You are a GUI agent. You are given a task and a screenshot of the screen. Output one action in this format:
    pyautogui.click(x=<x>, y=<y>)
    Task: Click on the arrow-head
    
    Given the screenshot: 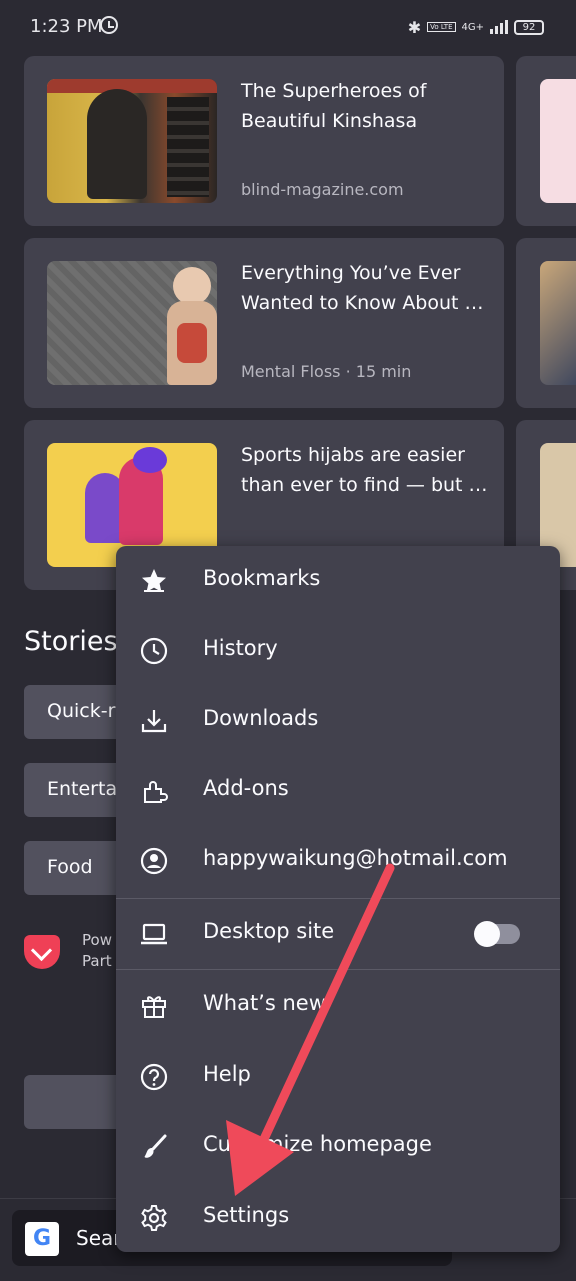 What is the action you would take?
    pyautogui.click(x=260, y=1158)
    